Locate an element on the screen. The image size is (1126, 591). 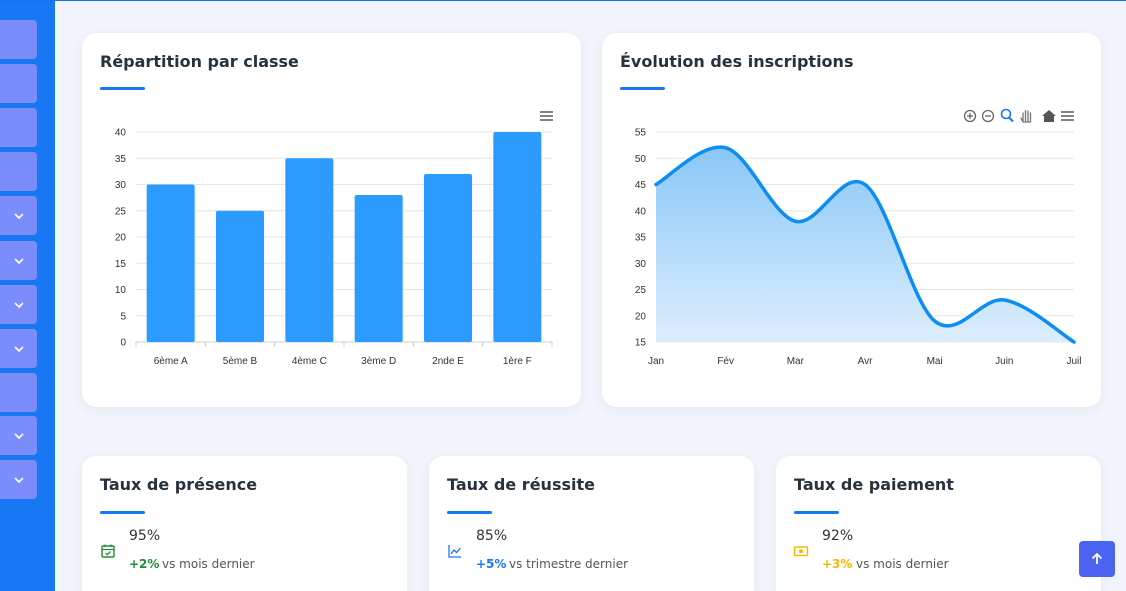
stat-card-presence: Taux de présence 95% +2% vs mois dernier is located at coordinates (244, 523).